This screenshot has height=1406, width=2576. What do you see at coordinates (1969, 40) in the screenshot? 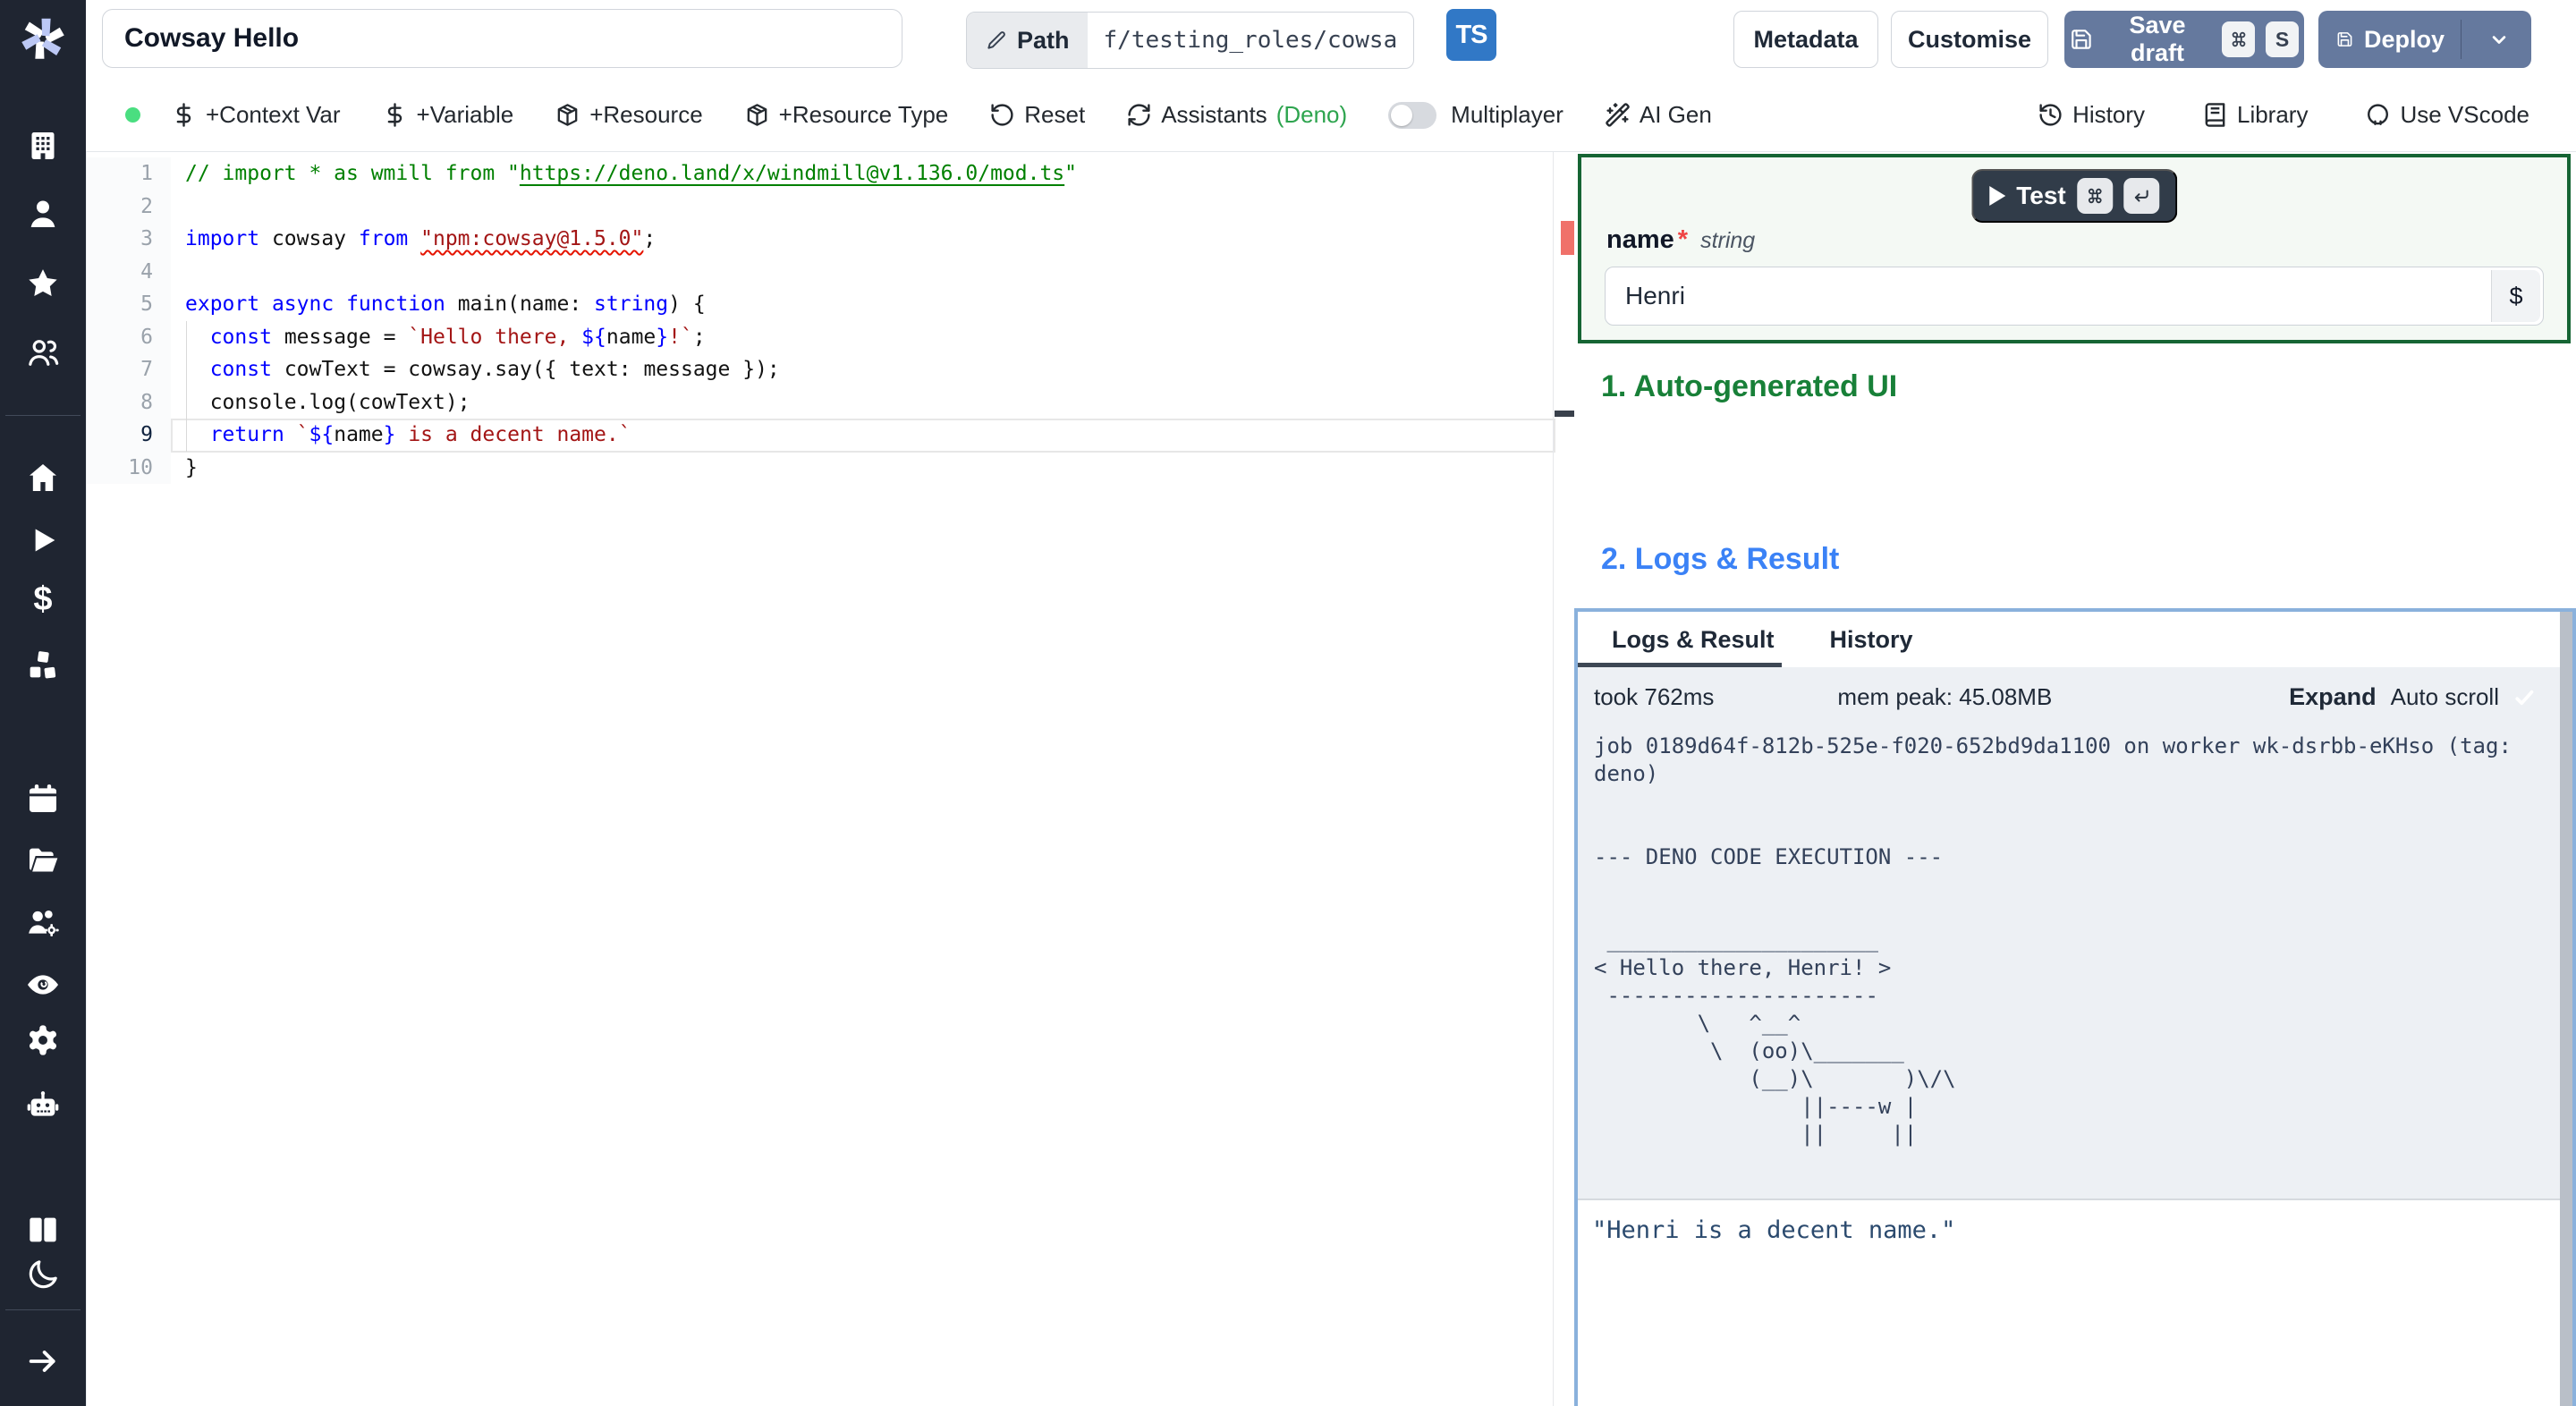
I see `customise-button: Customise` at bounding box center [1969, 40].